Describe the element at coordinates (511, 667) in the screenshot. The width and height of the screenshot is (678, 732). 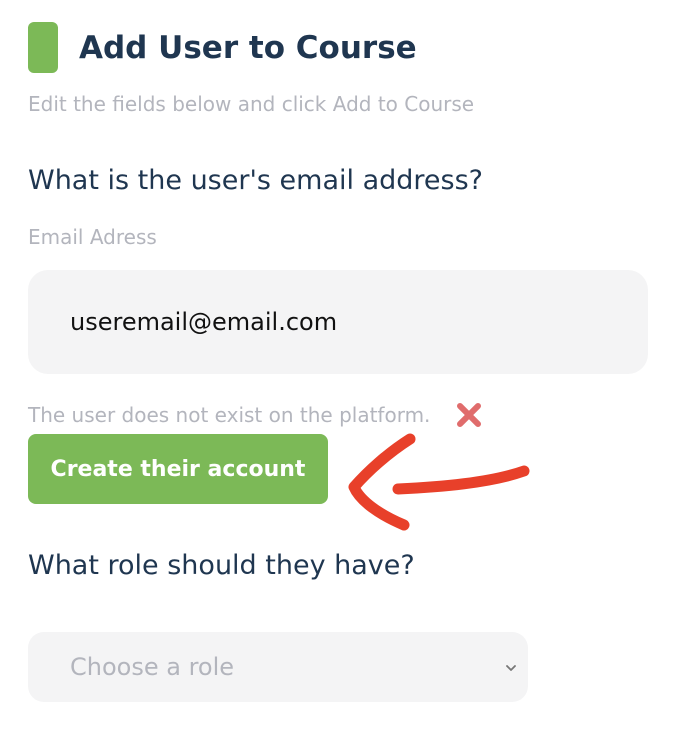
I see `chevron-down-icon` at that location.